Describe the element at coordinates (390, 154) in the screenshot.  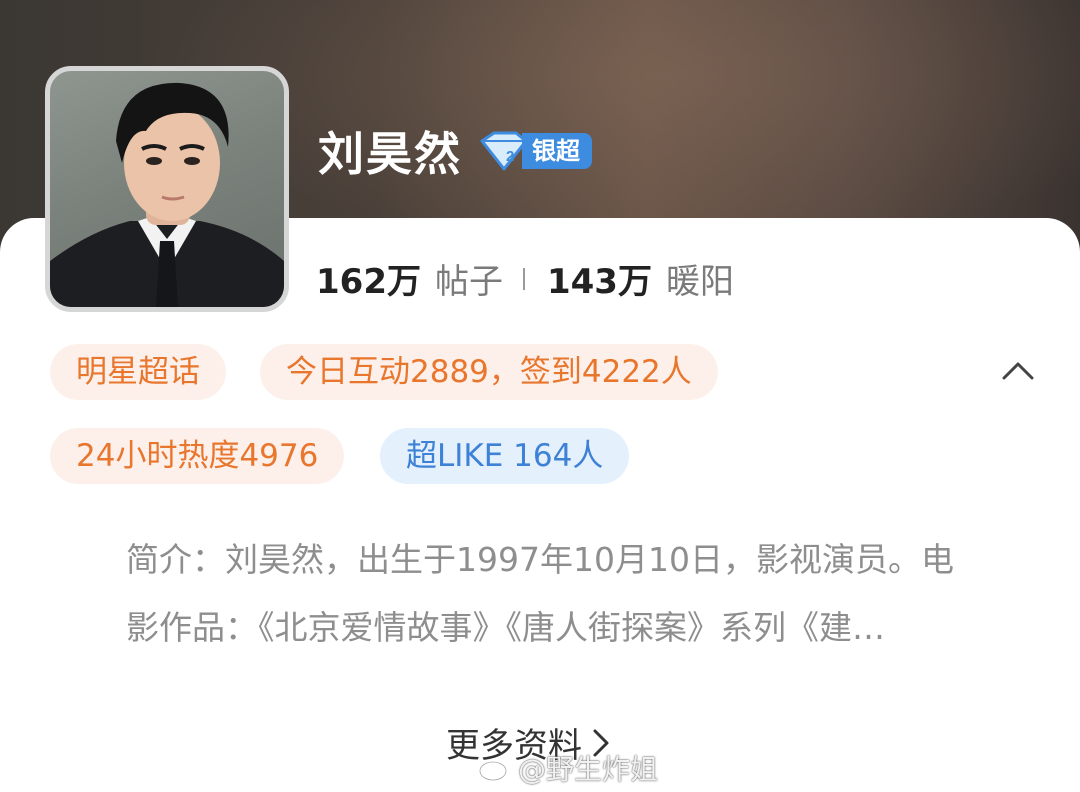
I see `supertopic-name: 刘昊然` at that location.